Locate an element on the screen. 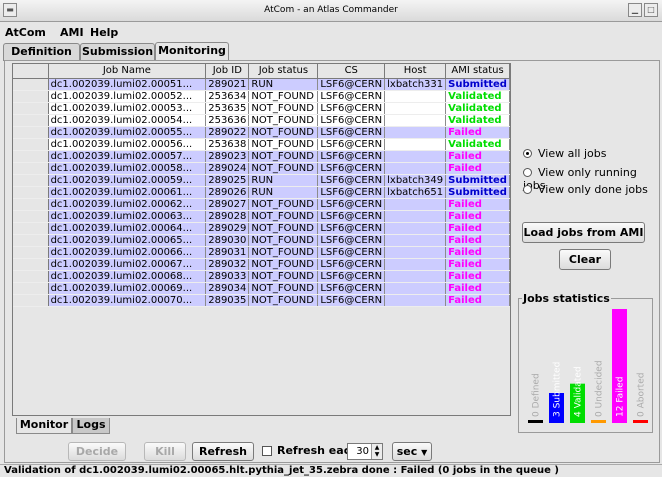 This screenshot has width=662, height=477. column-header: Job ID is located at coordinates (227, 71).